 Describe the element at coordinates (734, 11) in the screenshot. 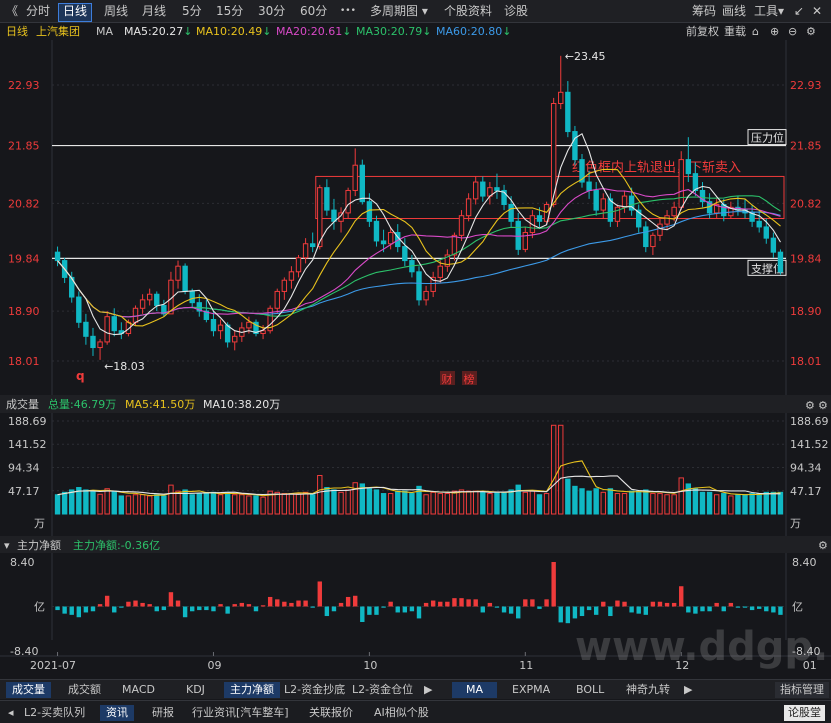

I see `draw-line-button: 画线` at that location.